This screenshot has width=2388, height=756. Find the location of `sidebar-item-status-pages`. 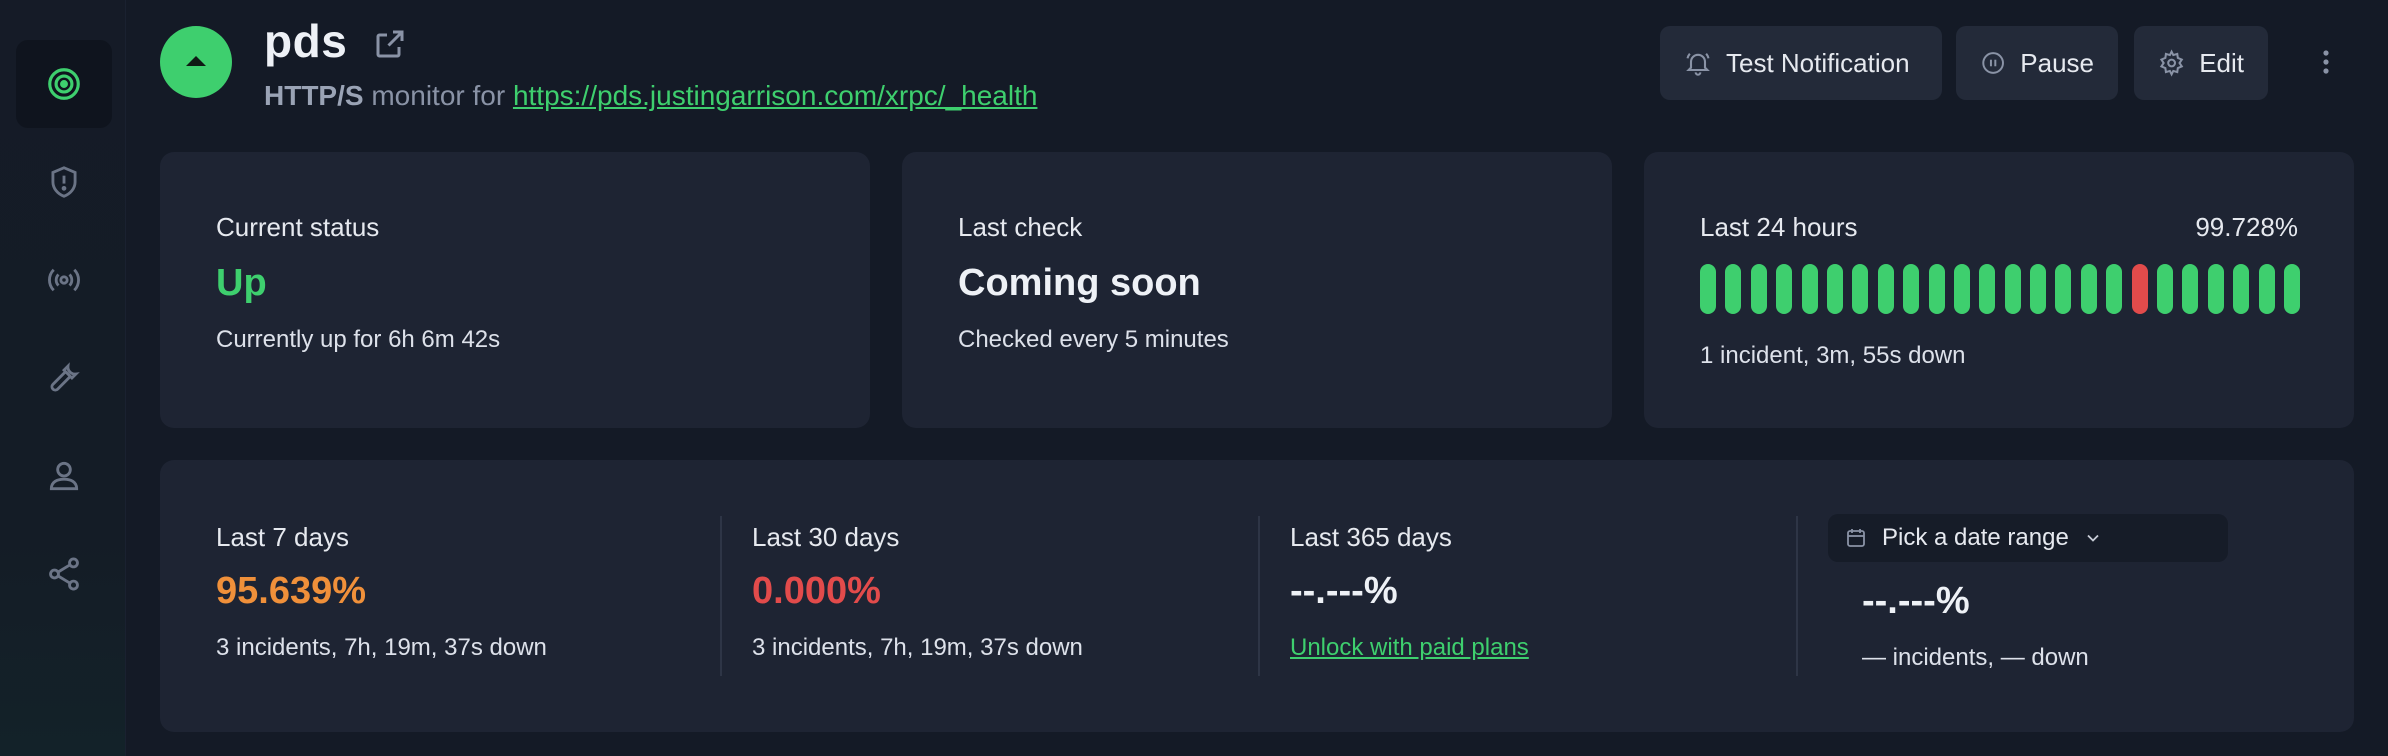

sidebar-item-status-pages is located at coordinates (64, 280).